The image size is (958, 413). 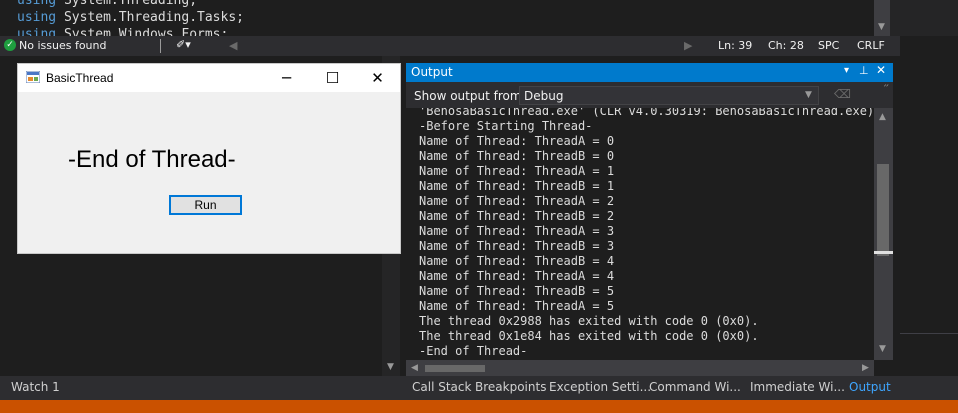 I want to click on tab-breakpoints: Breakpoints, so click(x=510, y=387).